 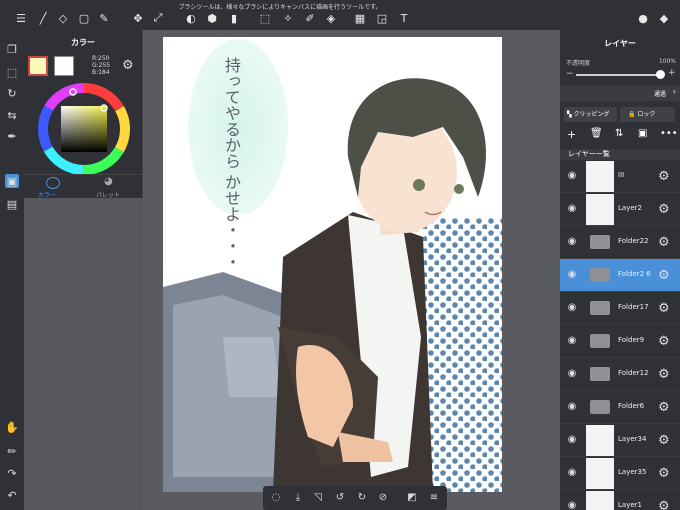 I want to click on magic-wand-icon: ✧, so click(x=288, y=18).